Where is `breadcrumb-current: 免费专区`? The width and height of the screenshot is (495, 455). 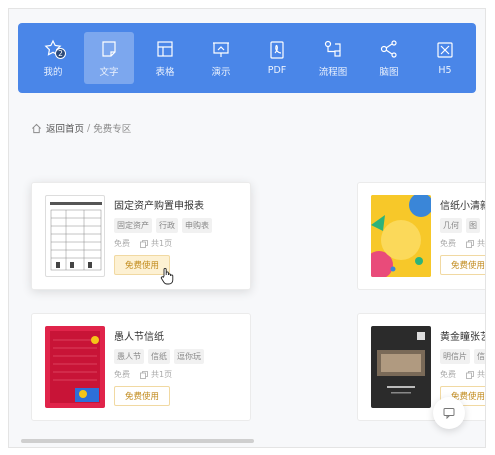 breadcrumb-current: 免费专区 is located at coordinates (112, 129).